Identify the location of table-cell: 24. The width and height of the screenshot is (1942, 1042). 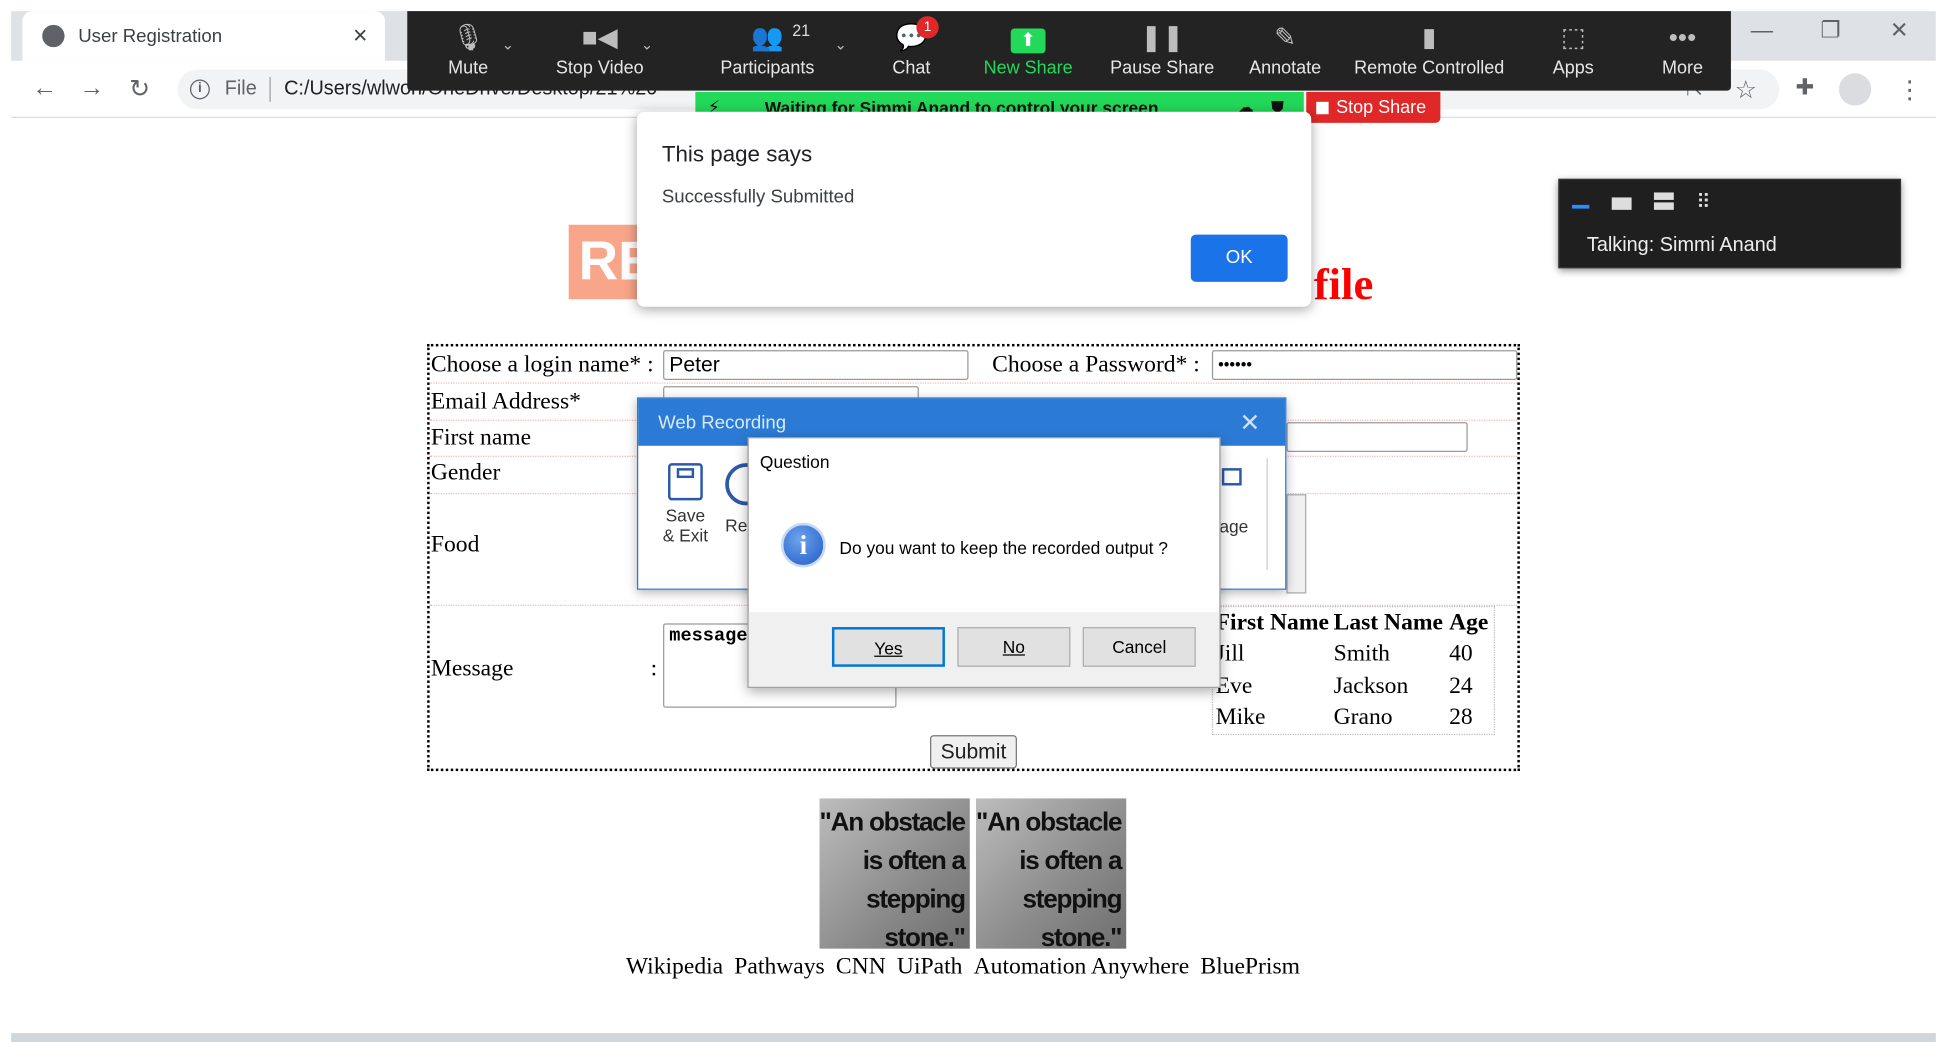
(1461, 686).